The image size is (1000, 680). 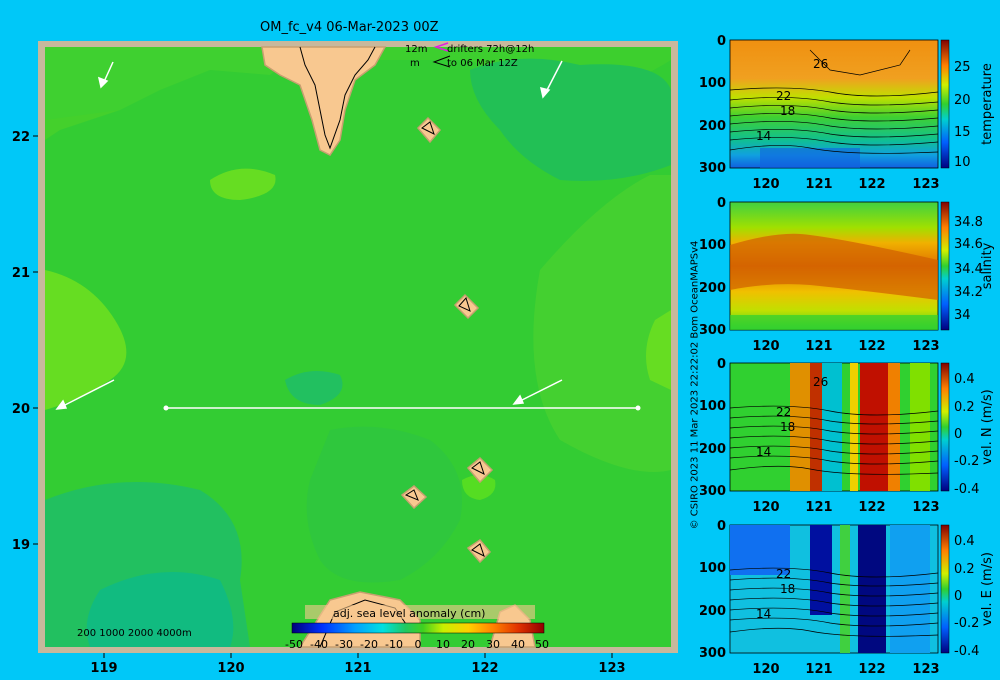 I want to click on svg-text: -40, so click(x=319, y=644).